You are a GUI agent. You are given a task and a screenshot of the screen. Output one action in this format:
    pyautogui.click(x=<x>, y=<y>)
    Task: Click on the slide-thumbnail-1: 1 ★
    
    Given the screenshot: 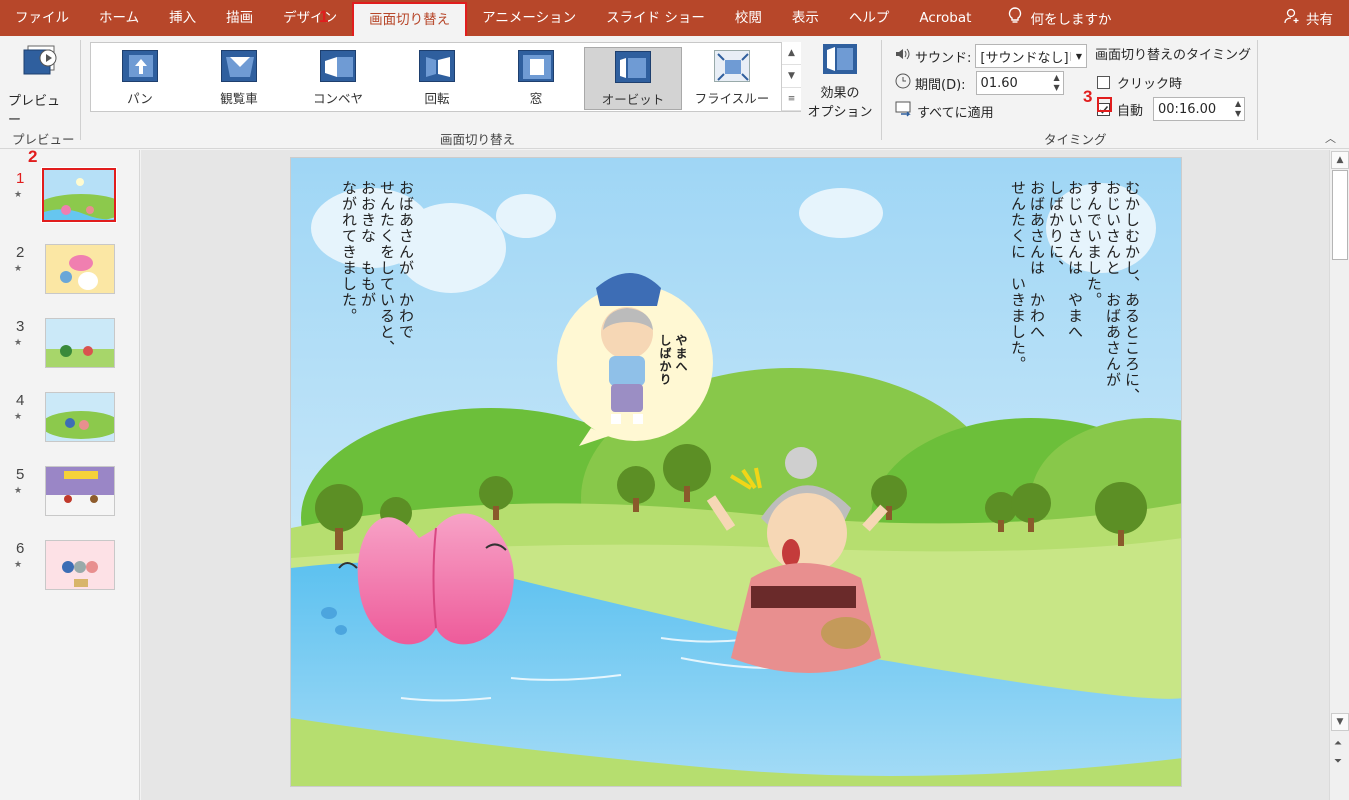 What is the action you would take?
    pyautogui.click(x=65, y=195)
    